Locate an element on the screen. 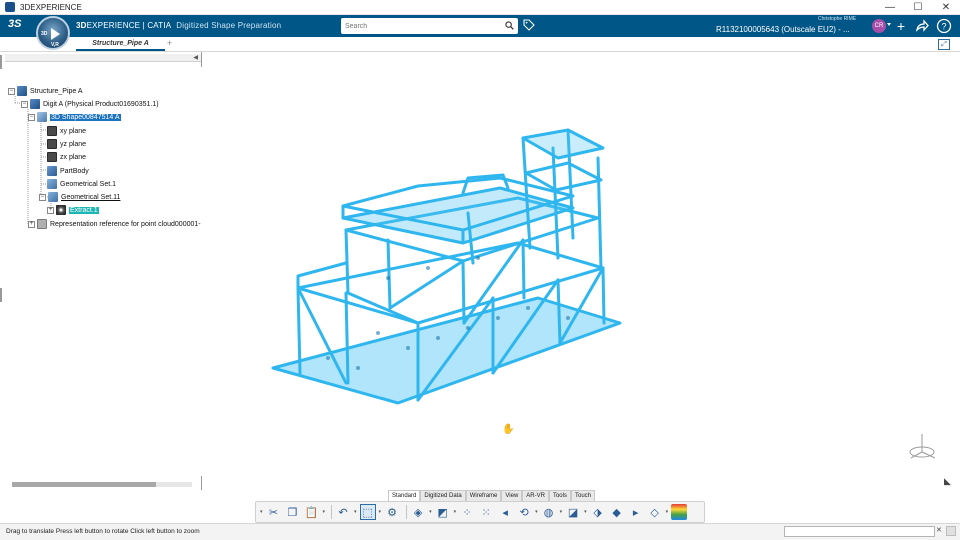 The height and width of the screenshot is (540, 960). plane-fit-icon: ◪ is located at coordinates (573, 512).